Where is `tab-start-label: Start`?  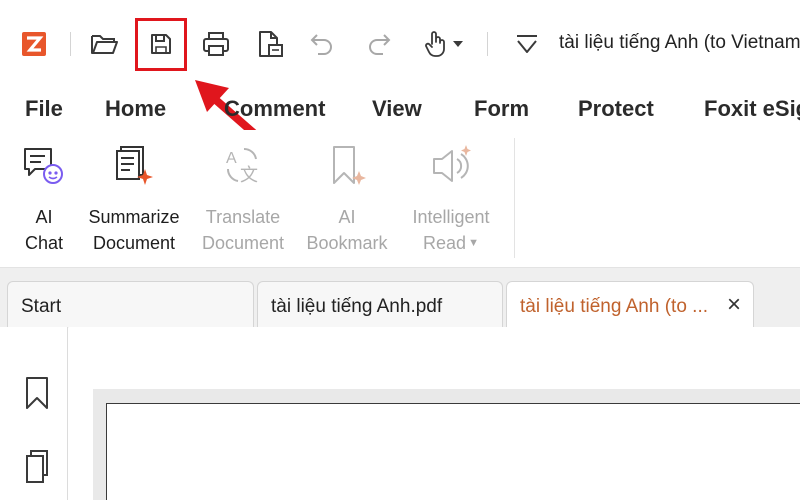 tab-start-label: Start is located at coordinates (41, 306).